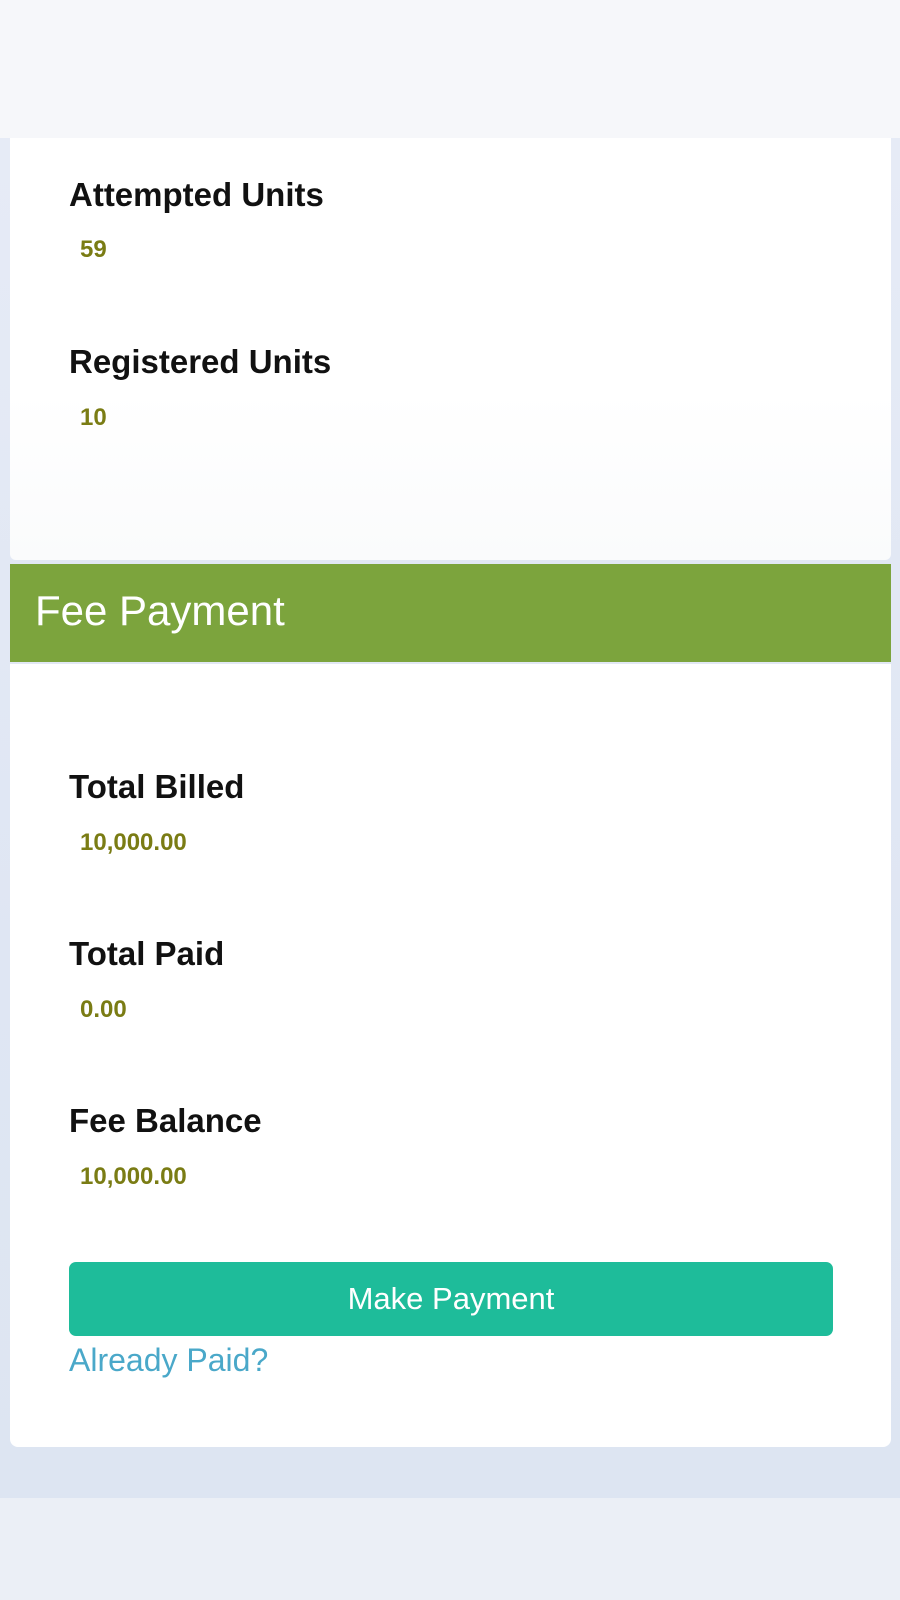 This screenshot has height=1600, width=900. Describe the element at coordinates (157, 811) in the screenshot. I see `total-billed-field: Total Billed 10,000.00` at that location.